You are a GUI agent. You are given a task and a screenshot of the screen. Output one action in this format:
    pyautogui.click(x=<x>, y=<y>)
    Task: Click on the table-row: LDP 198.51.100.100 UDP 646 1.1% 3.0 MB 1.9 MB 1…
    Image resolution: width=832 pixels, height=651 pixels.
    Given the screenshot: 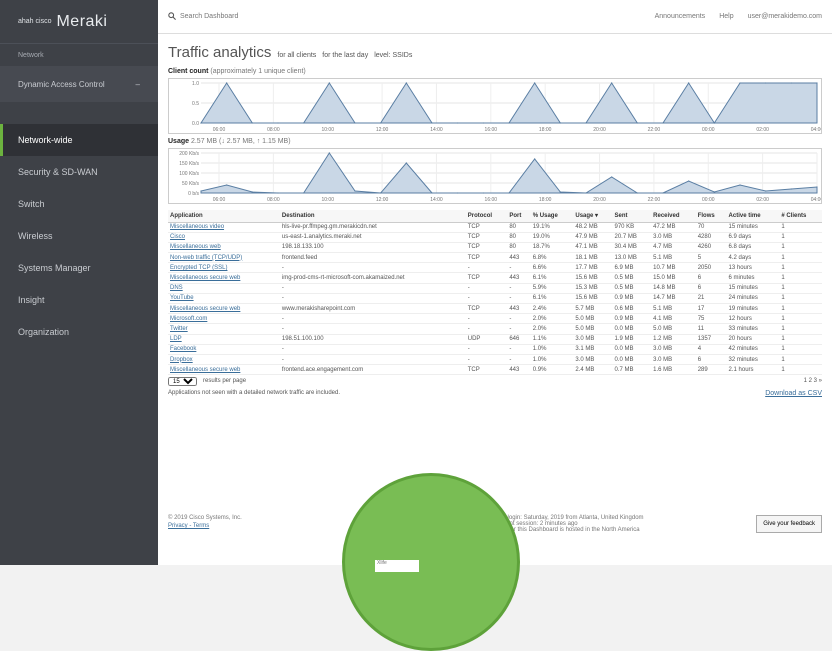 What is the action you would take?
    pyautogui.click(x=495, y=339)
    